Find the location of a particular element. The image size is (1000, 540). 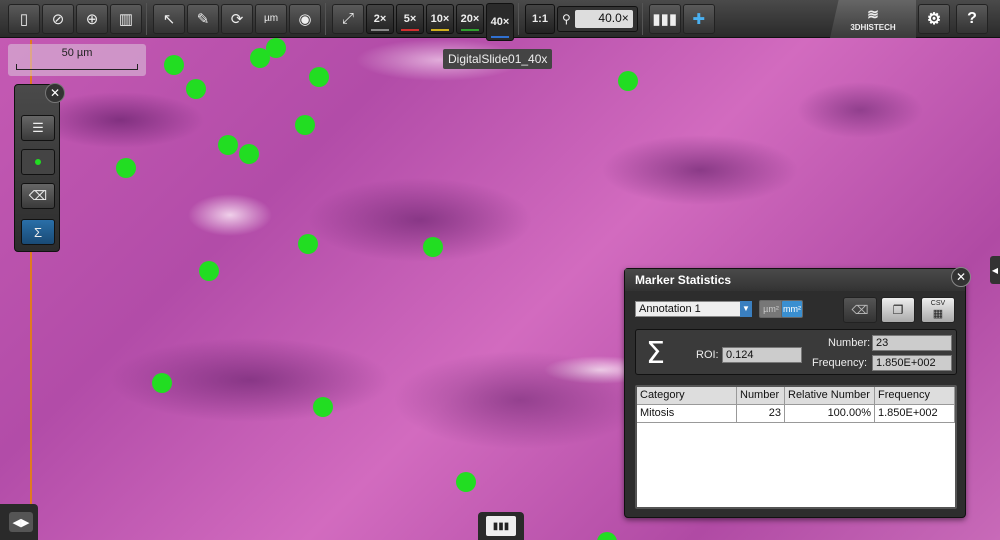

measure-button: µm is located at coordinates (271, 18).